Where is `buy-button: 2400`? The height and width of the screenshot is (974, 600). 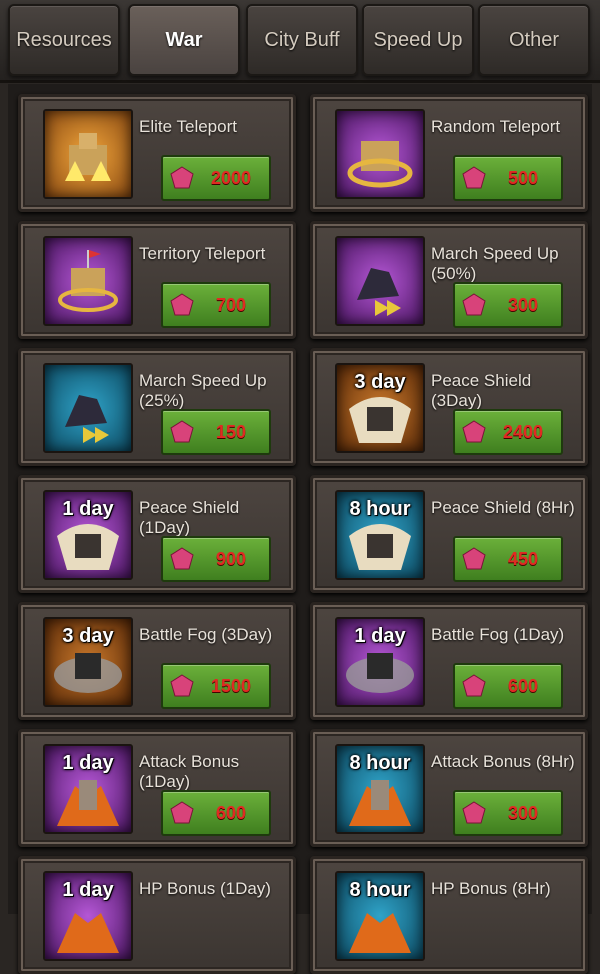 buy-button: 2400 is located at coordinates (508, 432).